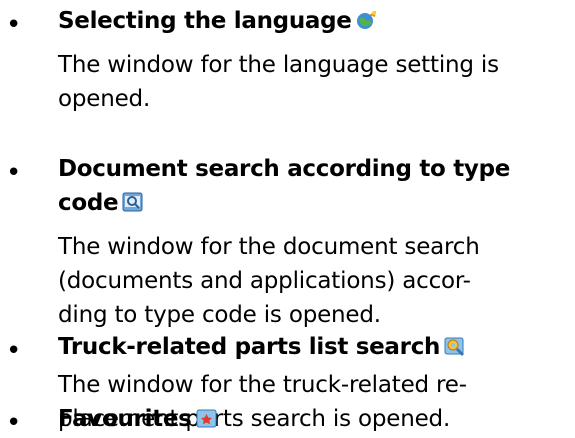 The height and width of the screenshot is (438, 575). What do you see at coordinates (269, 247) in the screenshot?
I see `description-line: The window for the document search` at bounding box center [269, 247].